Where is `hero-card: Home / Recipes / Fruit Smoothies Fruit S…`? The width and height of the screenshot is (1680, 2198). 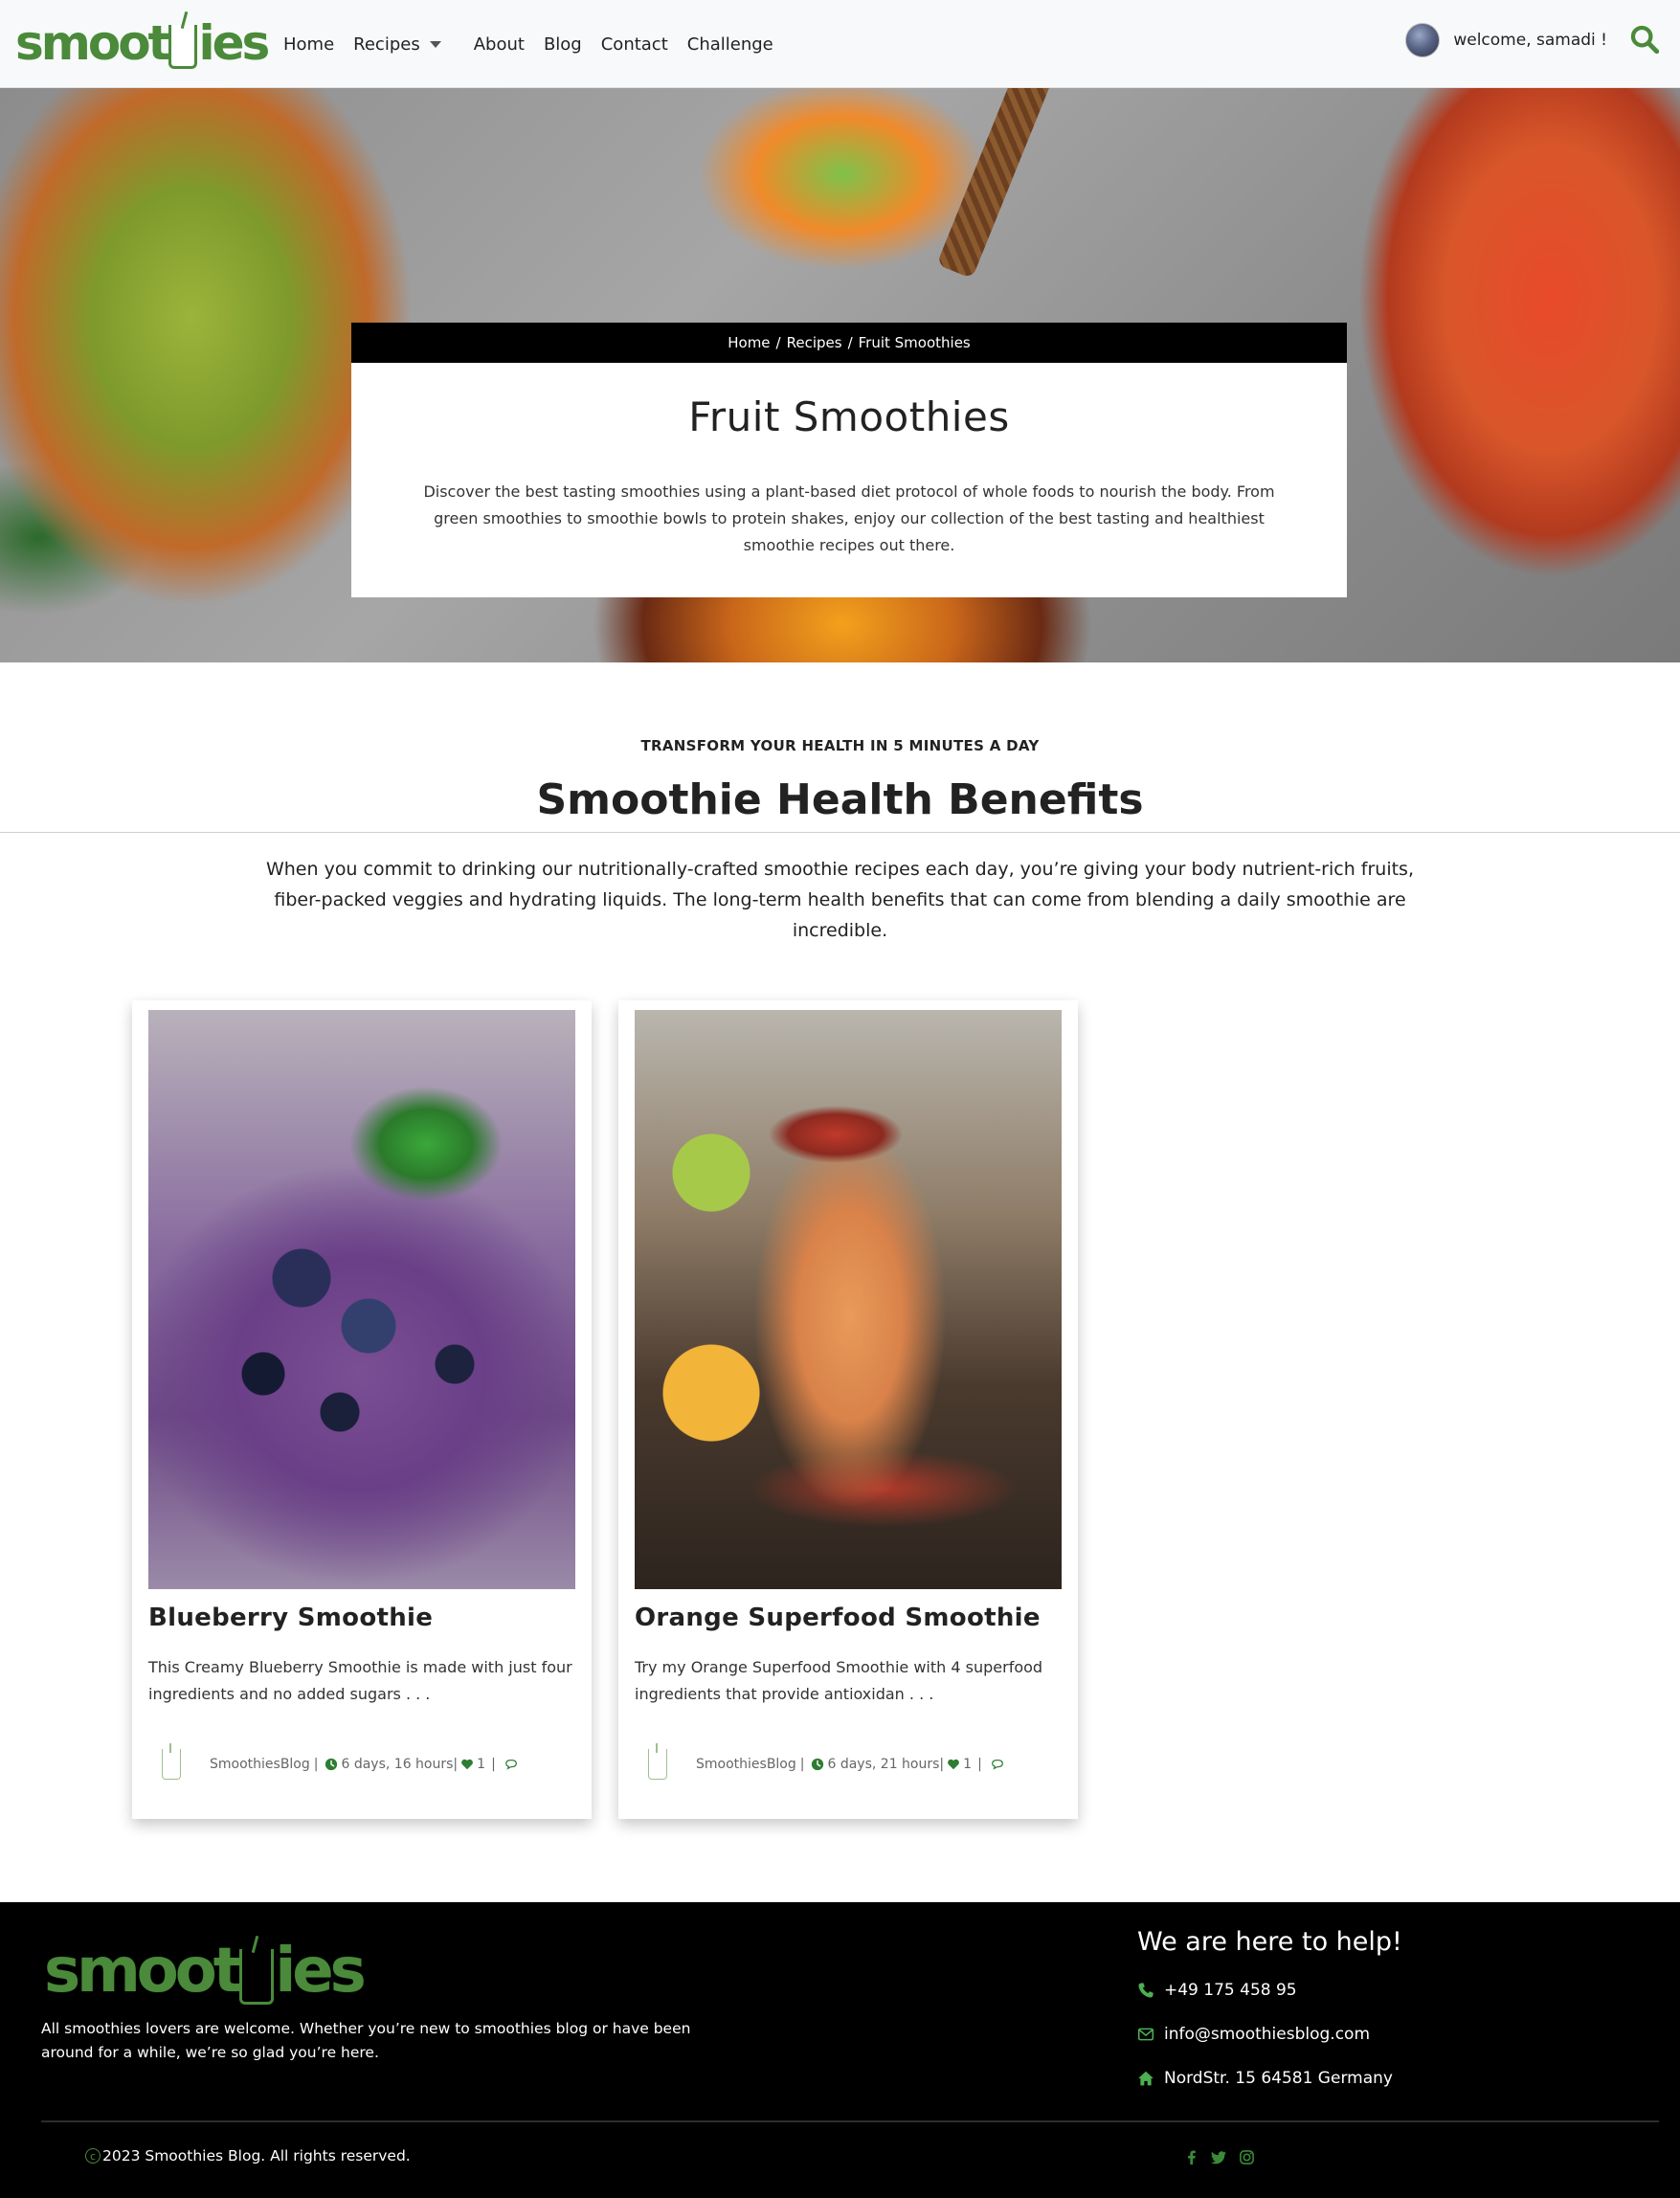
hero-card: Home / Recipes / Fruit Smoothies Fruit S… is located at coordinates (849, 460).